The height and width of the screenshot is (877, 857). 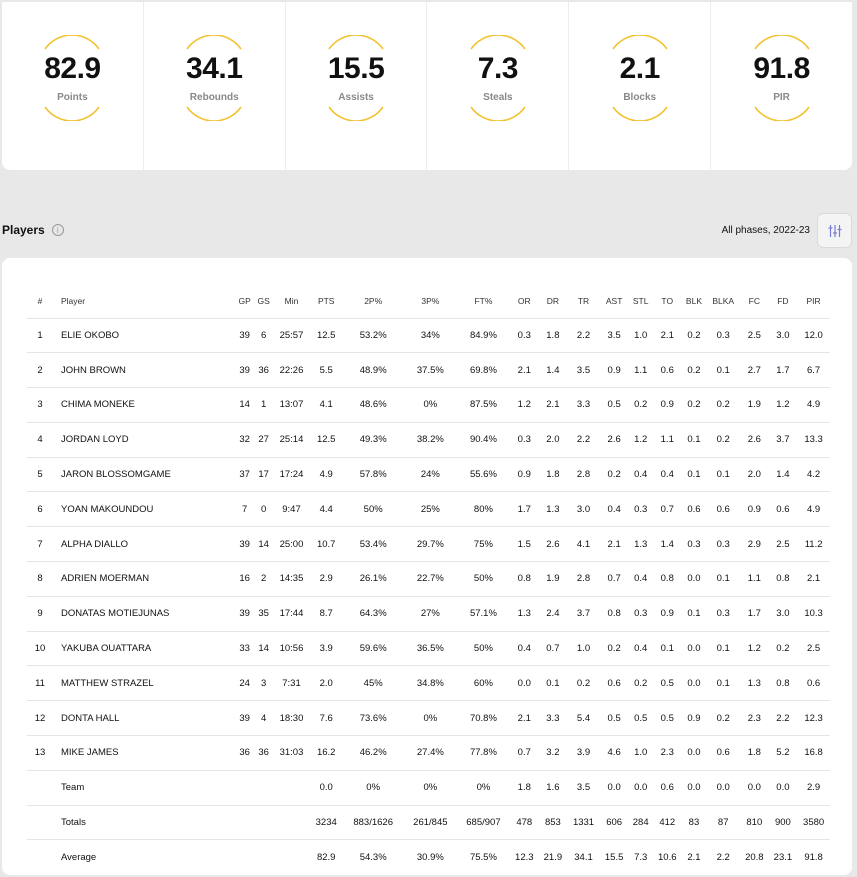 What do you see at coordinates (144, 301) in the screenshot?
I see `column-header: Player` at bounding box center [144, 301].